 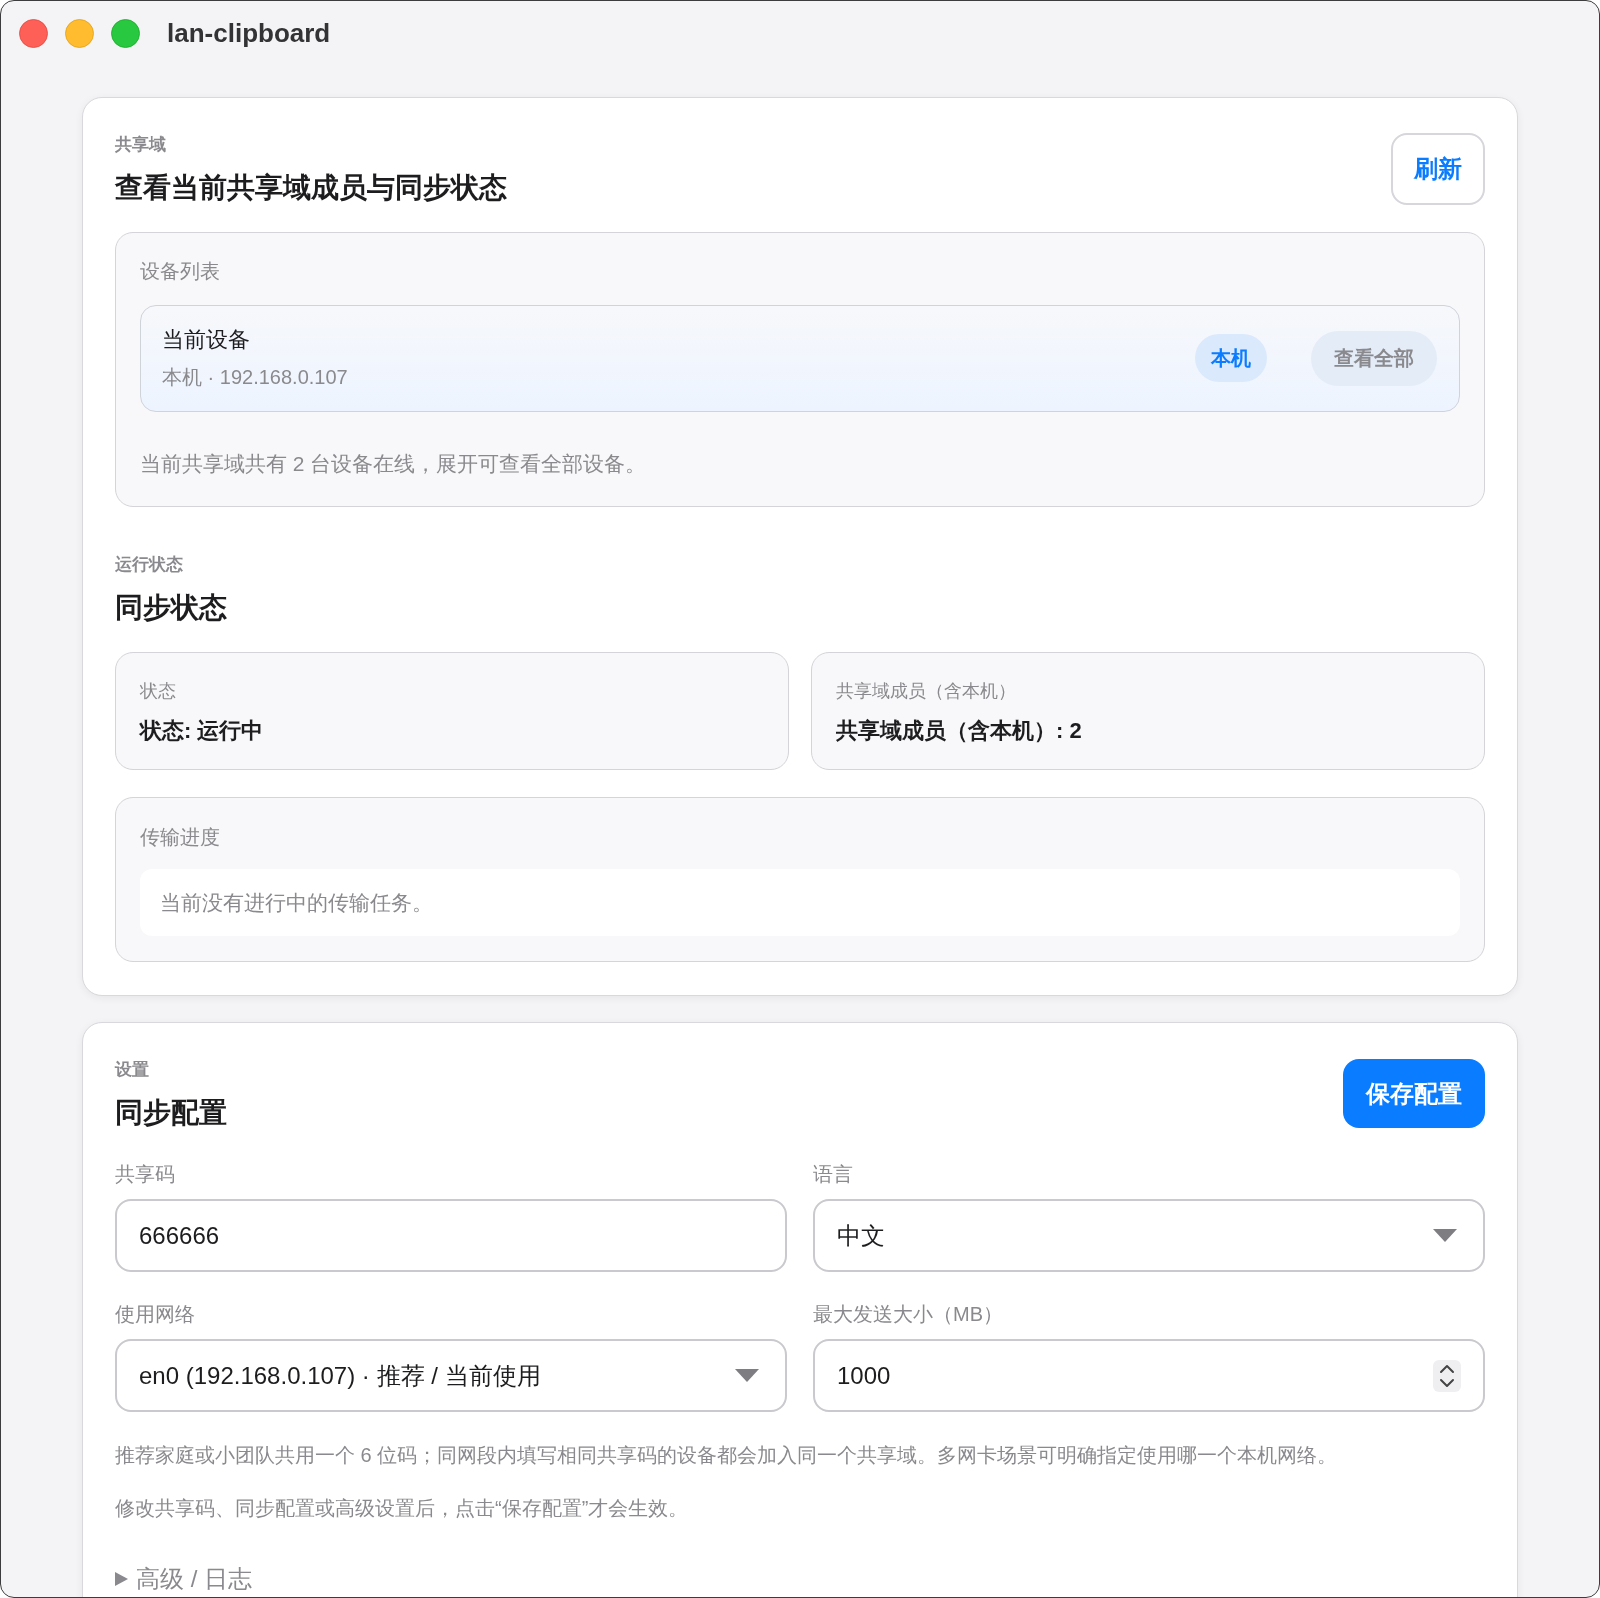 I want to click on section-title: 同步配置, so click(x=171, y=1113).